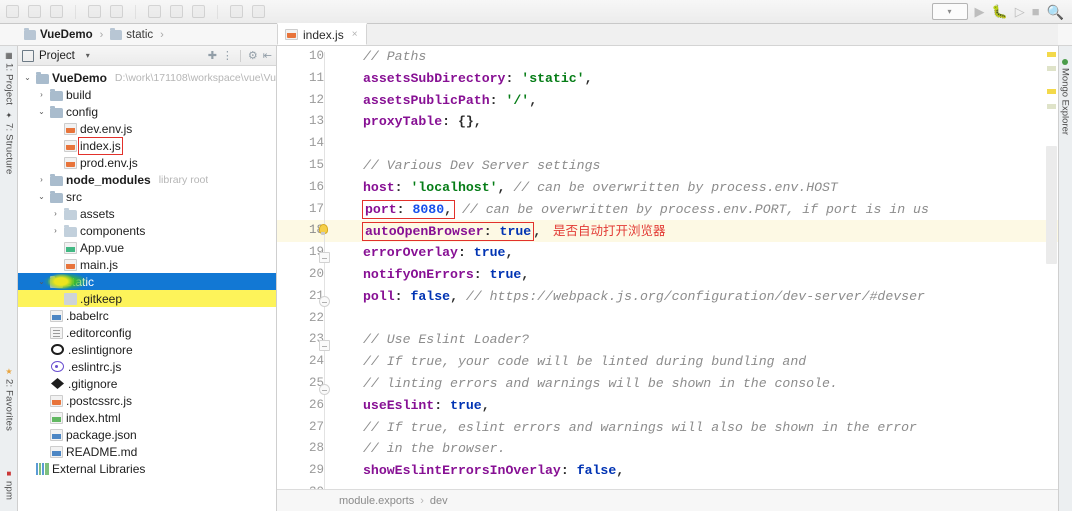 Image resolution: width=1072 pixels, height=511 pixels. I want to click on code-line-28: // in the browser., so click(696, 449).